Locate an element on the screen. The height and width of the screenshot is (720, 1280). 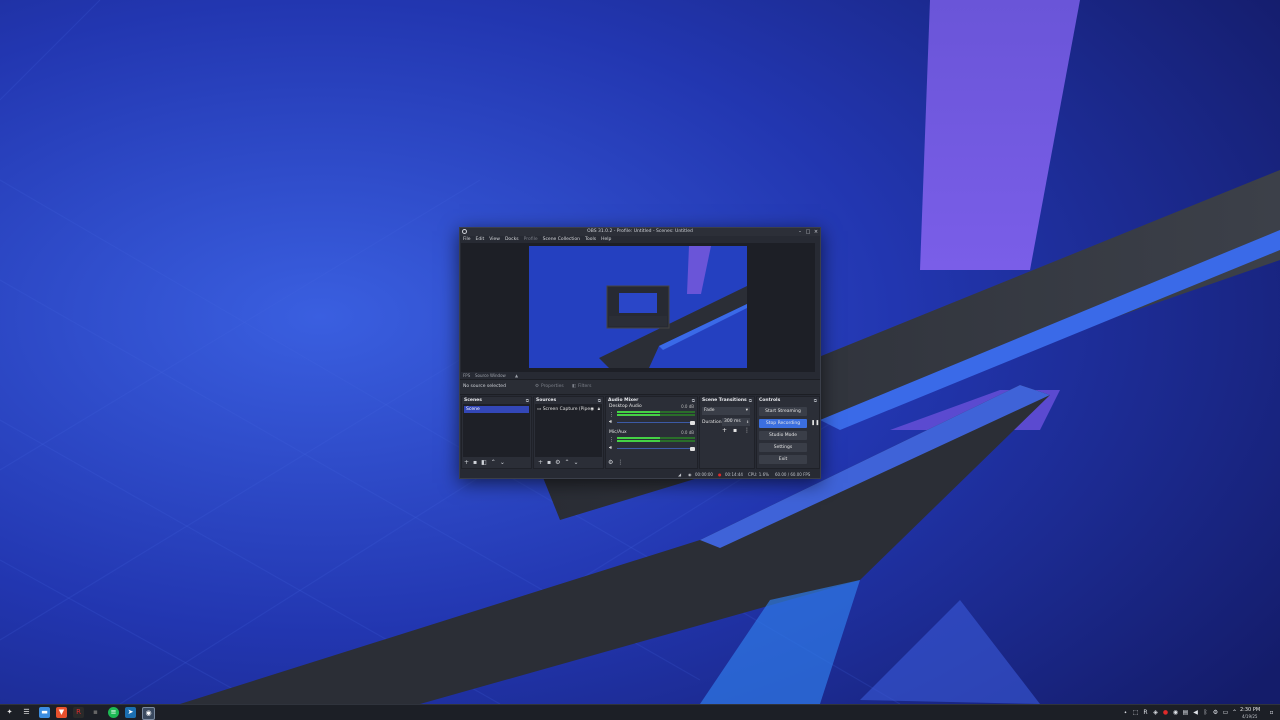
pause-icon: ❚❚ is located at coordinates (815, 423).